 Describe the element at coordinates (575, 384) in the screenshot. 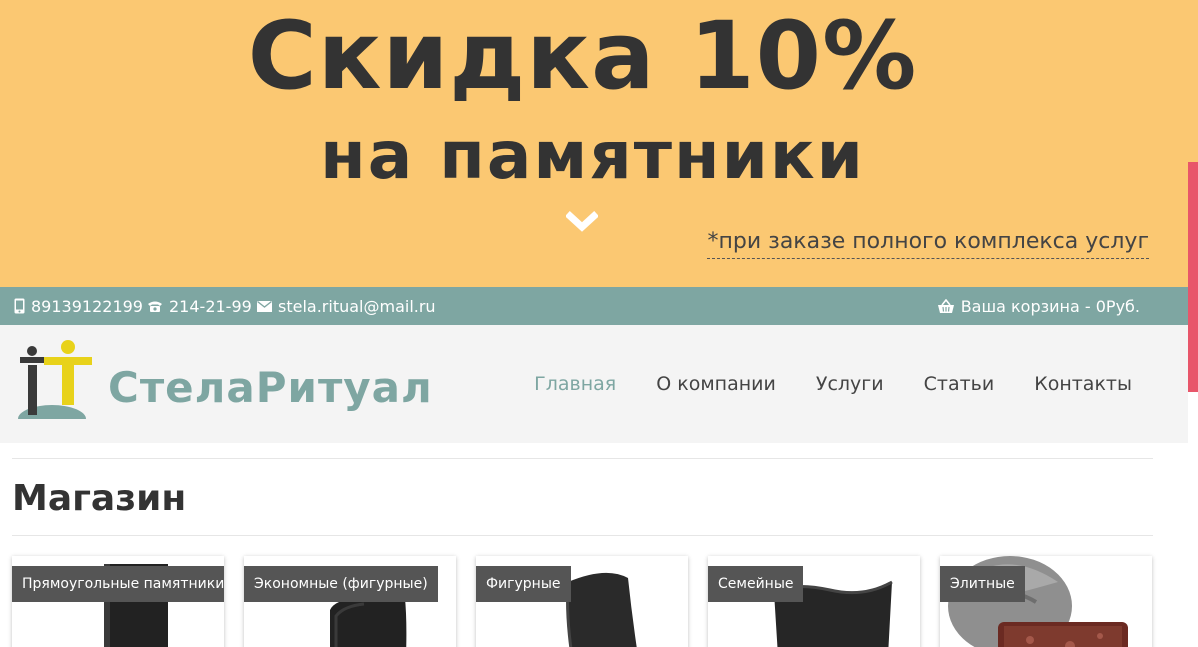

I see `nav-item-home: Главная` at that location.